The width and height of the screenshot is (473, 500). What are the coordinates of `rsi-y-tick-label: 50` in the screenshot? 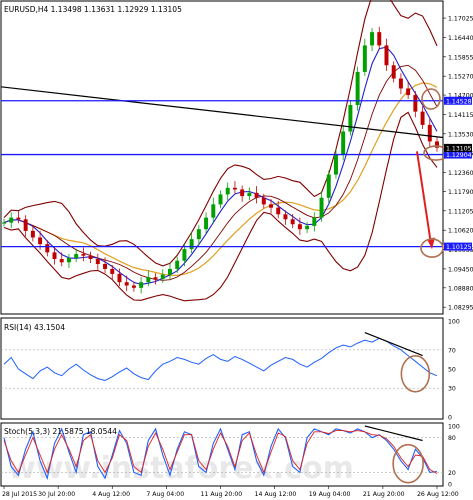 It's located at (452, 370).